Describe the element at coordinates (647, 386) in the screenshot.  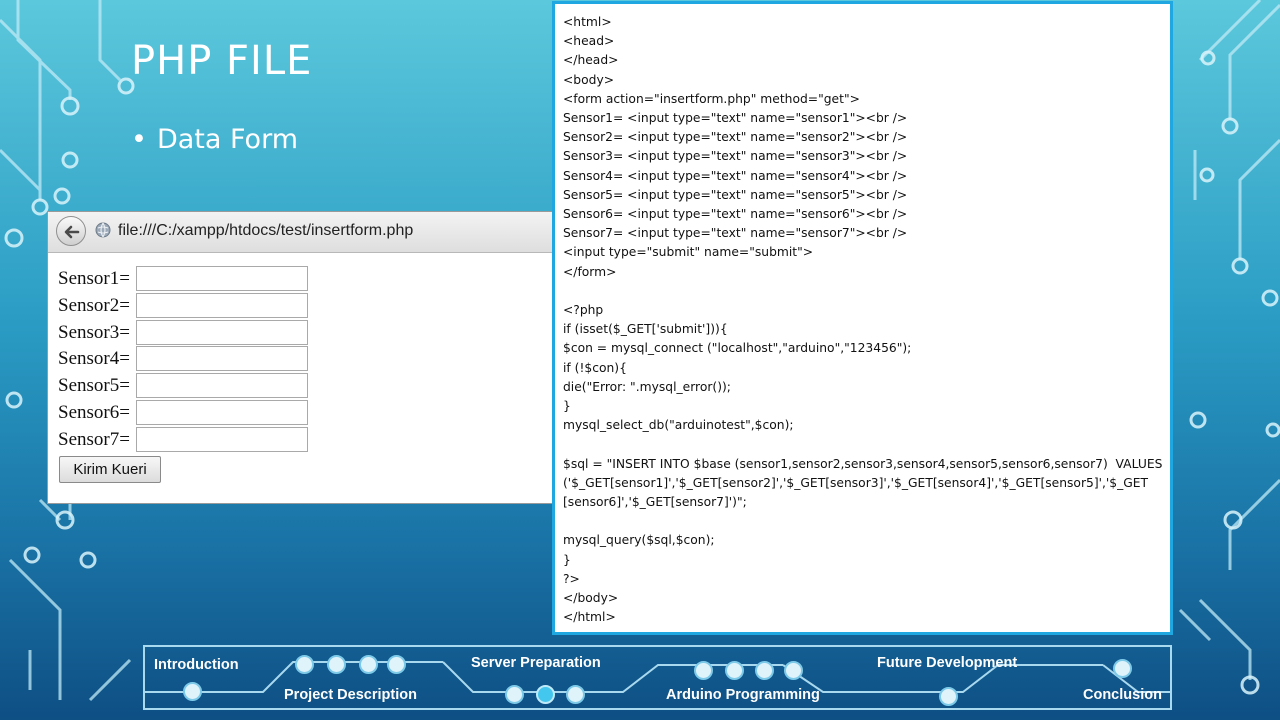
I see `code-line: die("Error: ".mysql_error());` at that location.